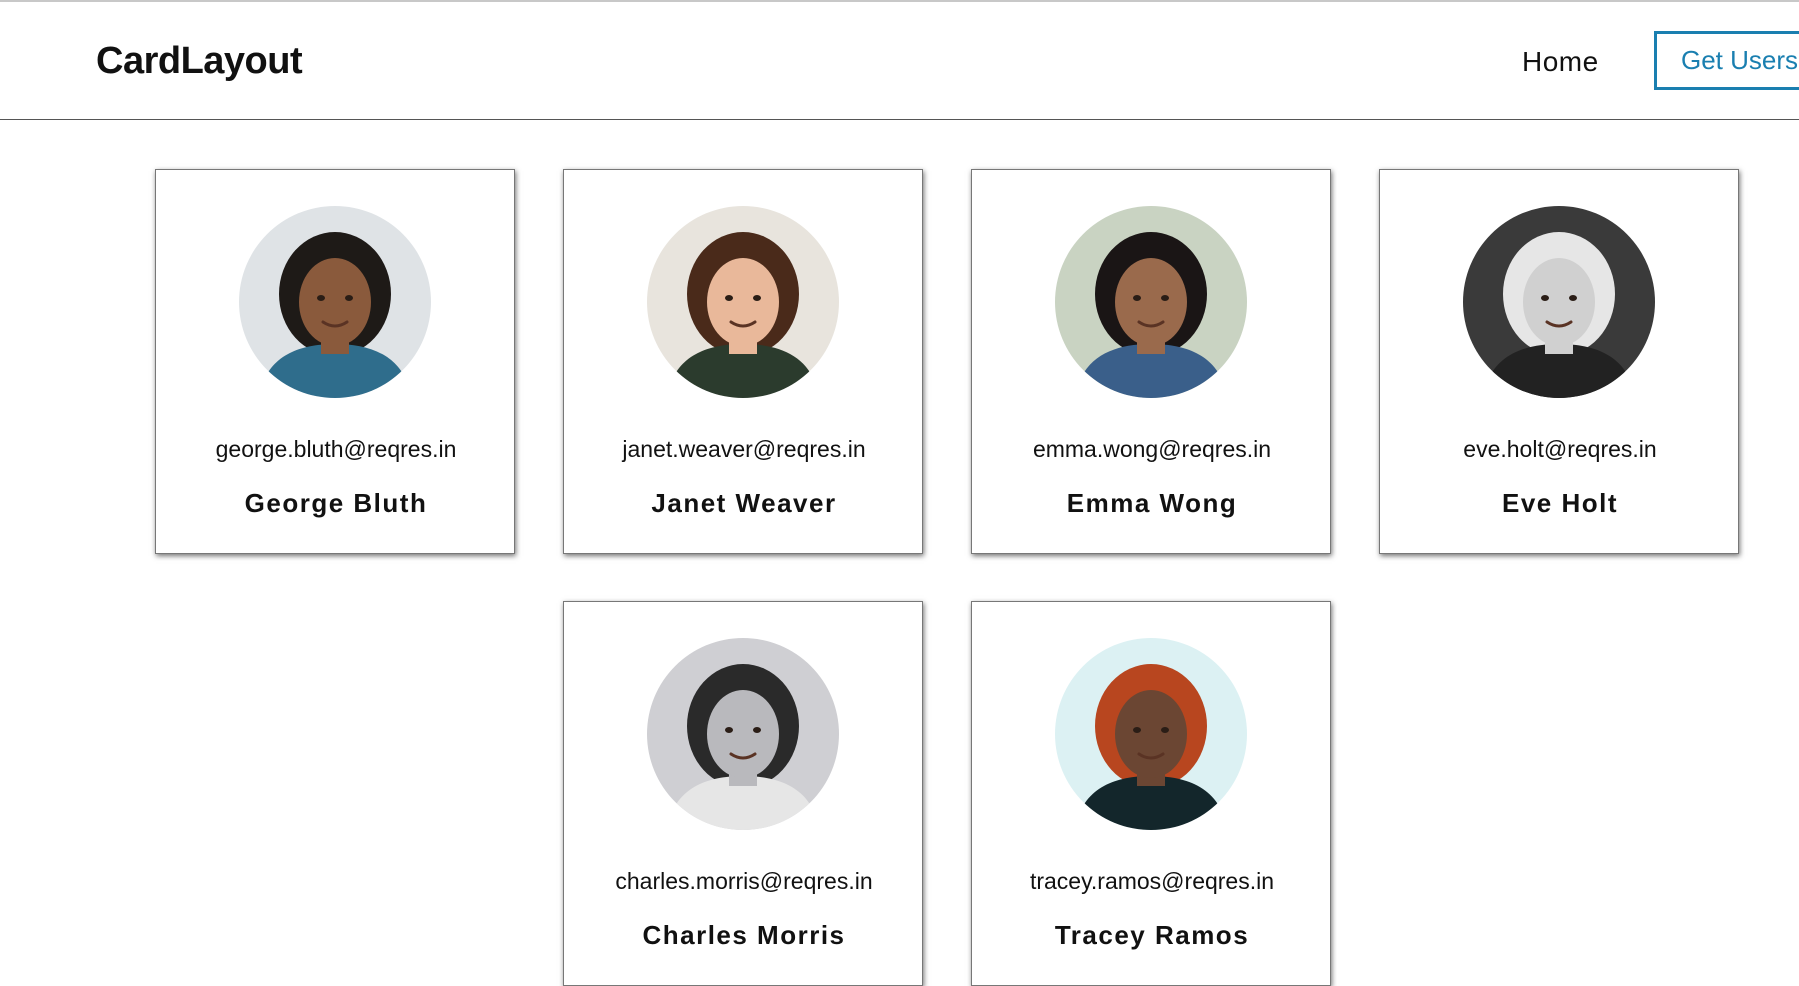 This screenshot has height=986, width=1799. What do you see at coordinates (1152, 449) in the screenshot?
I see `user-email: emma.wong@reqres.in` at bounding box center [1152, 449].